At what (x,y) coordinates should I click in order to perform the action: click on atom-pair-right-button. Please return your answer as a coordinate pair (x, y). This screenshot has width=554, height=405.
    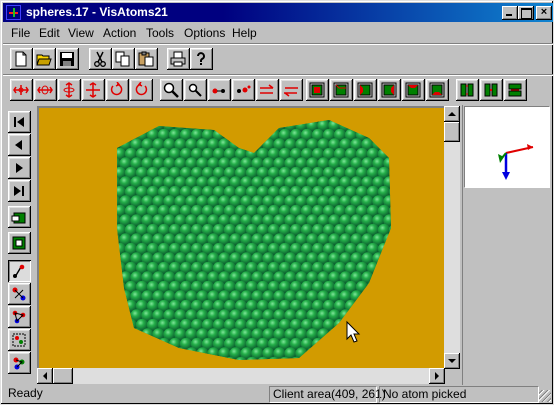
    Looking at the image, I should click on (243, 90).